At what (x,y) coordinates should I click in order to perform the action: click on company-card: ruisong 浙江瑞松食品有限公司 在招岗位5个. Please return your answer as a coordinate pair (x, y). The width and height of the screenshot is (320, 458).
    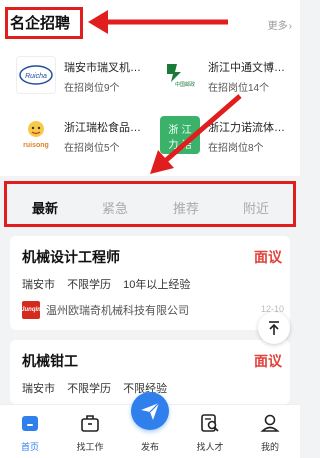
    Looking at the image, I should click on (79, 135).